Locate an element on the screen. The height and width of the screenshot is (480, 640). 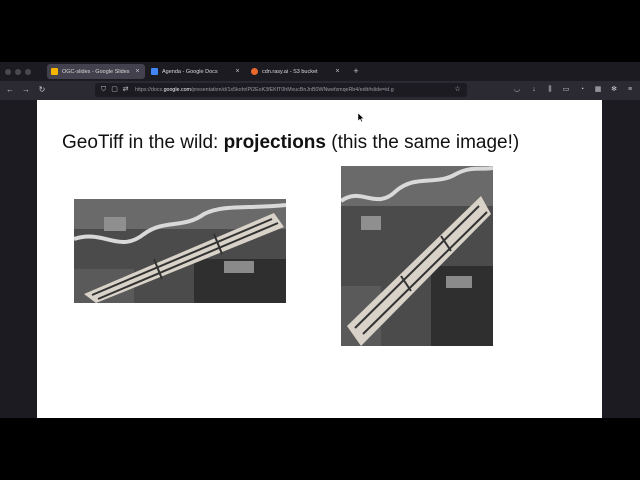
tab-label: cdn.rasy.ai - S3 bucket is located at coordinates (290, 71).